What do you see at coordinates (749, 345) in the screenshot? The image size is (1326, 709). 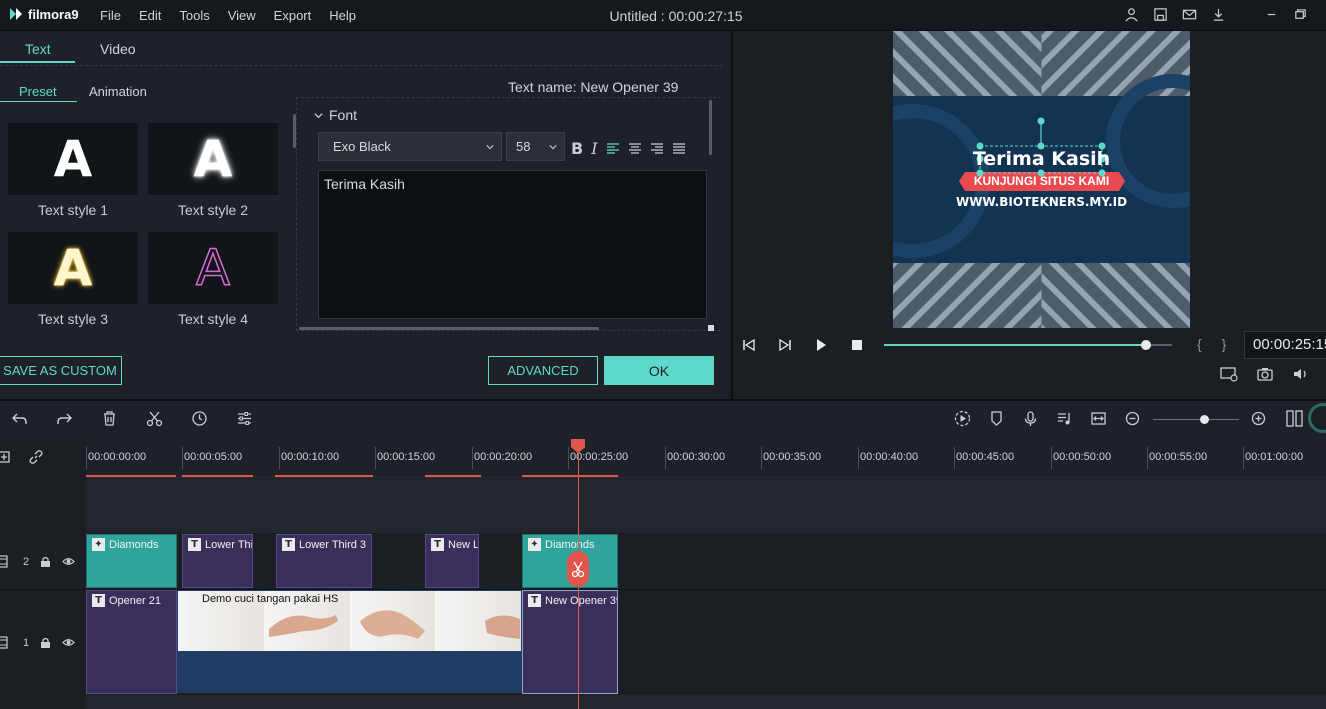 I see `previous-frame-icon` at bounding box center [749, 345].